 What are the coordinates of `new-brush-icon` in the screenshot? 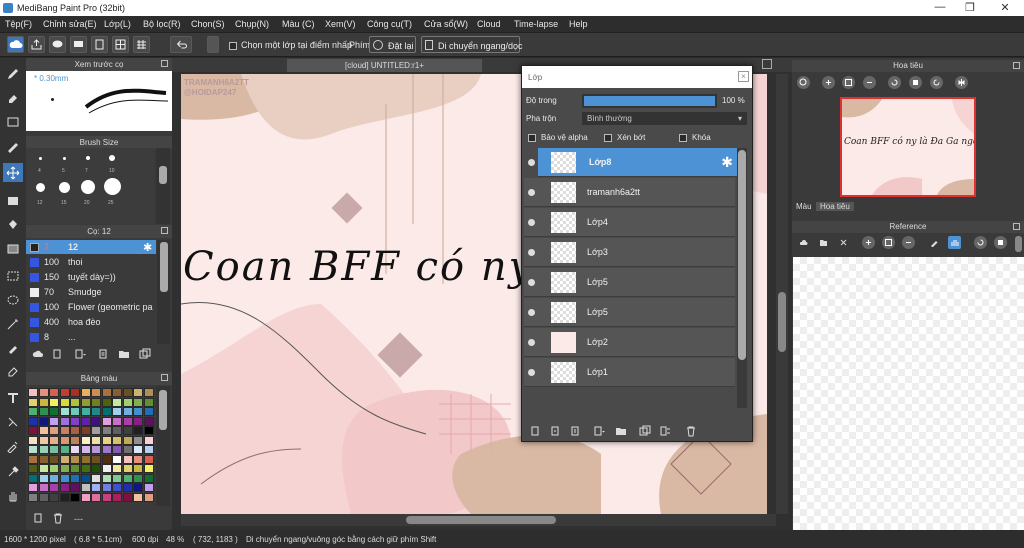 It's located at (57, 353).